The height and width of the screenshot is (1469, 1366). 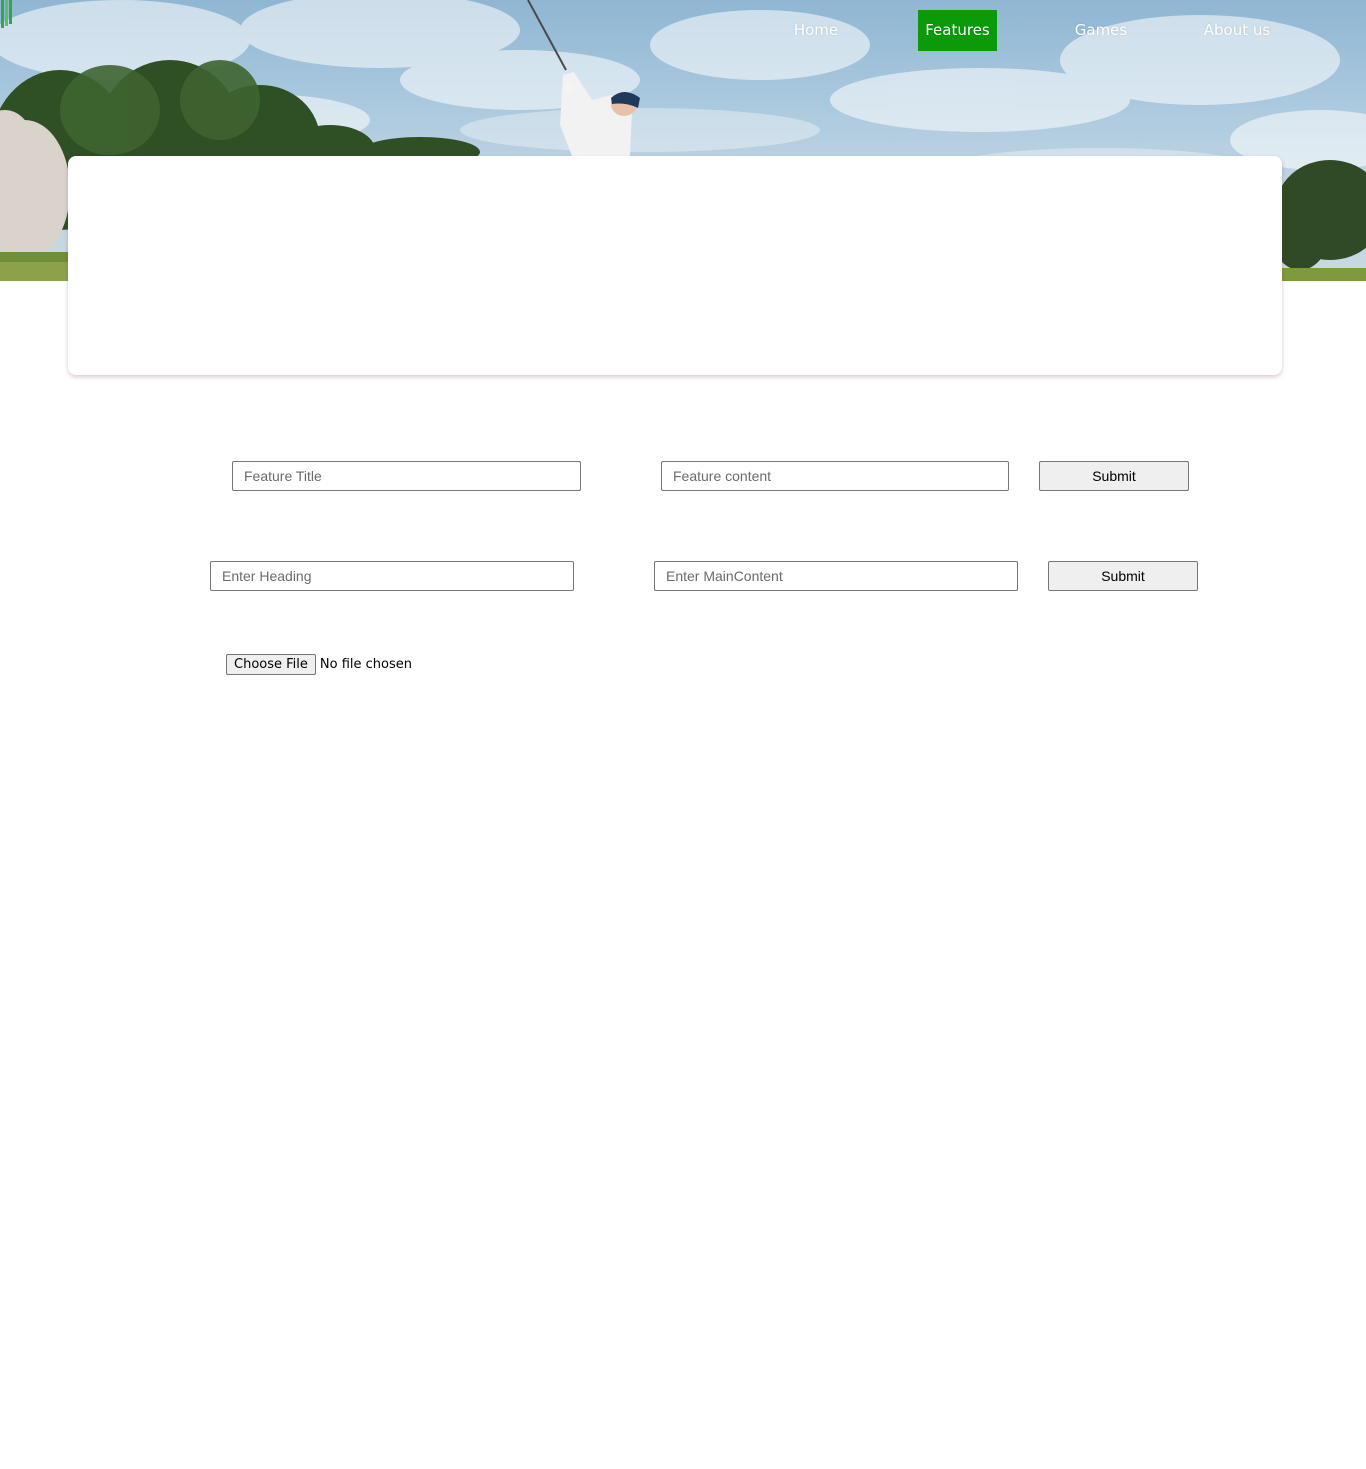 What do you see at coordinates (816, 30) in the screenshot?
I see `nav-item-home: Home` at bounding box center [816, 30].